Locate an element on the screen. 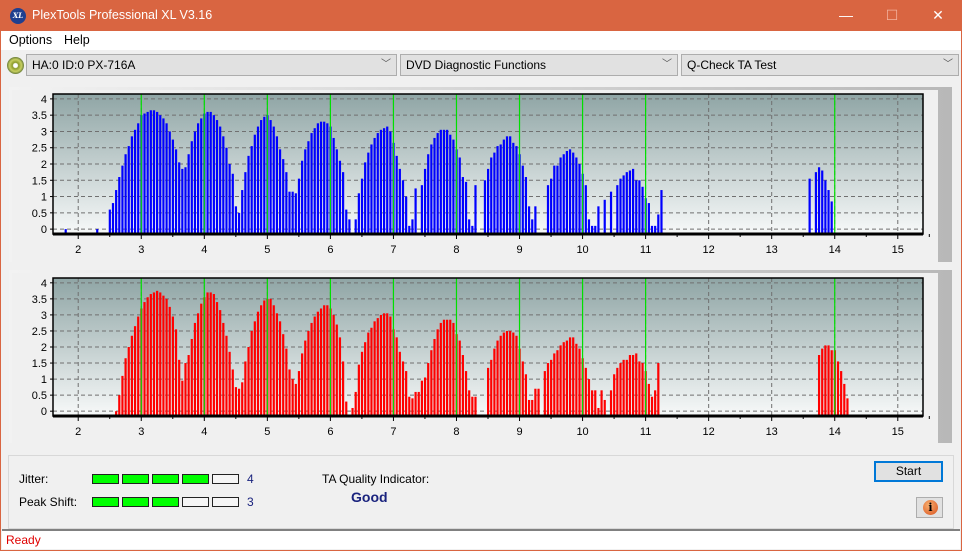  x-tick-label: 8 is located at coordinates (456, 250).